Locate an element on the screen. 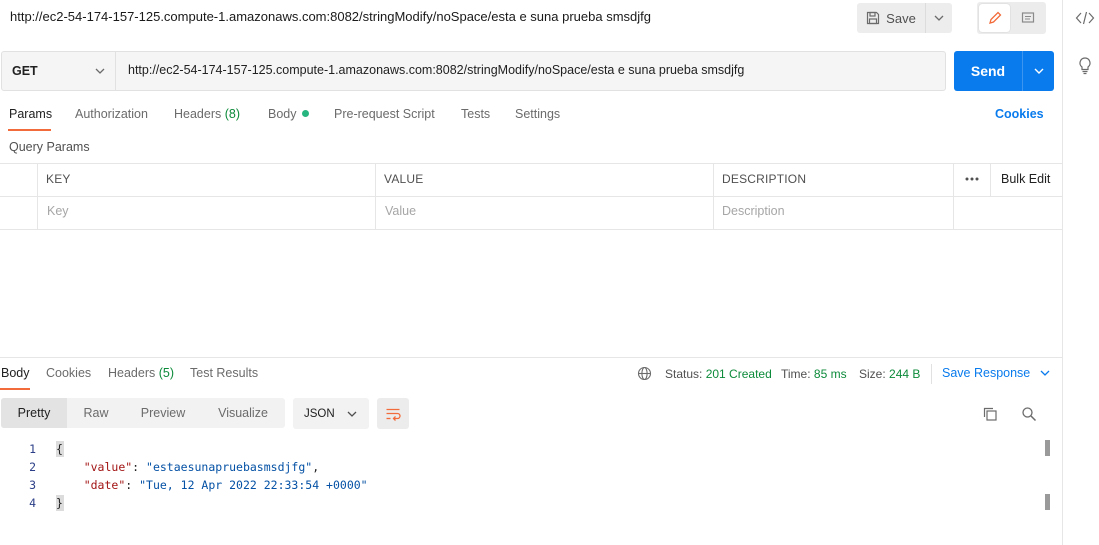 This screenshot has width=1099, height=545. wrap-lines-icon is located at coordinates (393, 414).